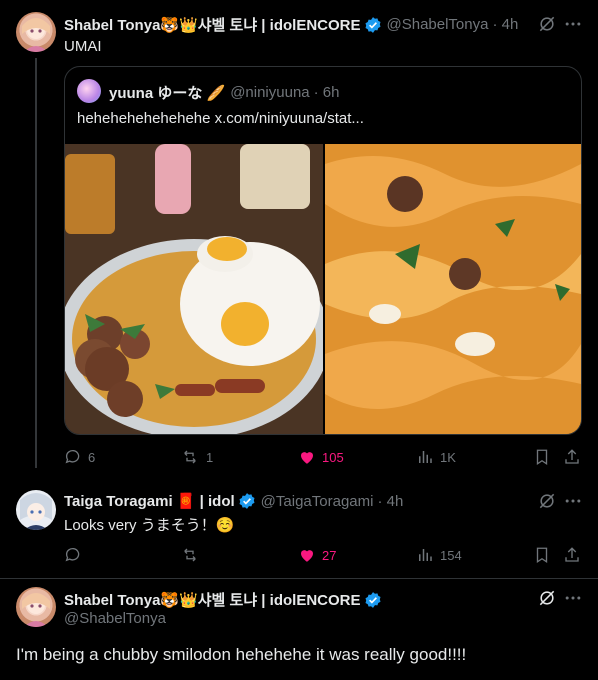 Image resolution: width=598 pixels, height=680 pixels. Describe the element at coordinates (92, 457) in the screenshot. I see `reply-count: 6` at that location.